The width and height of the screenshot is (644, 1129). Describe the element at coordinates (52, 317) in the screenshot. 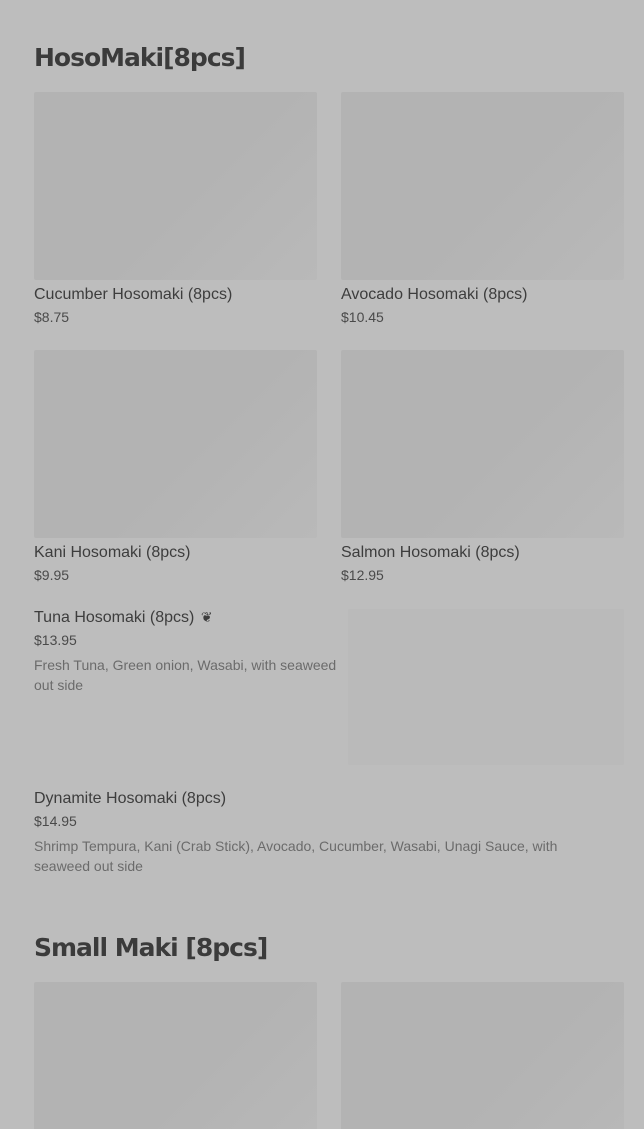

I see `item-price: $8.75` at that location.